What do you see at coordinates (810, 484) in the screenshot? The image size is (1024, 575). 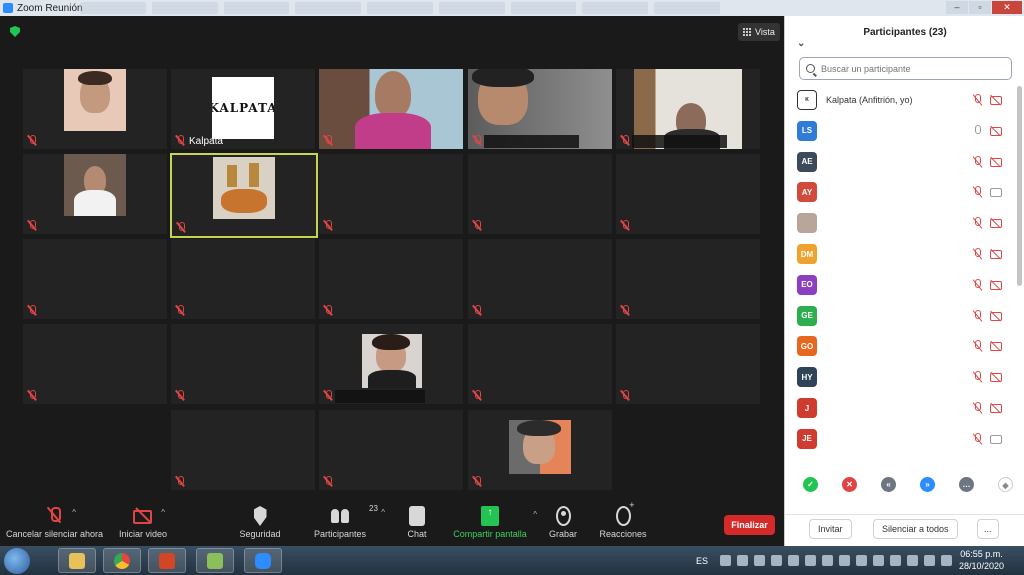 I see `yes-check-icon: ✓` at bounding box center [810, 484].